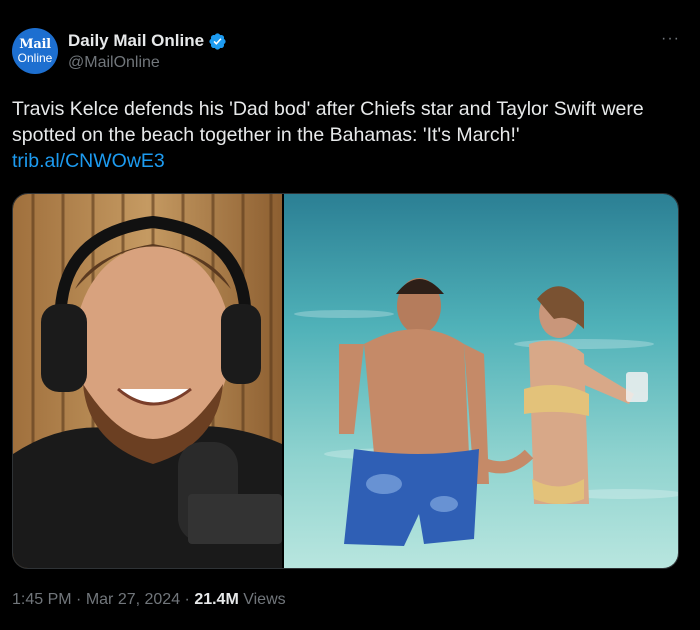 The height and width of the screenshot is (630, 700). Describe the element at coordinates (147, 51) in the screenshot. I see `author-names: Daily Mail Online @MailOnline` at that location.